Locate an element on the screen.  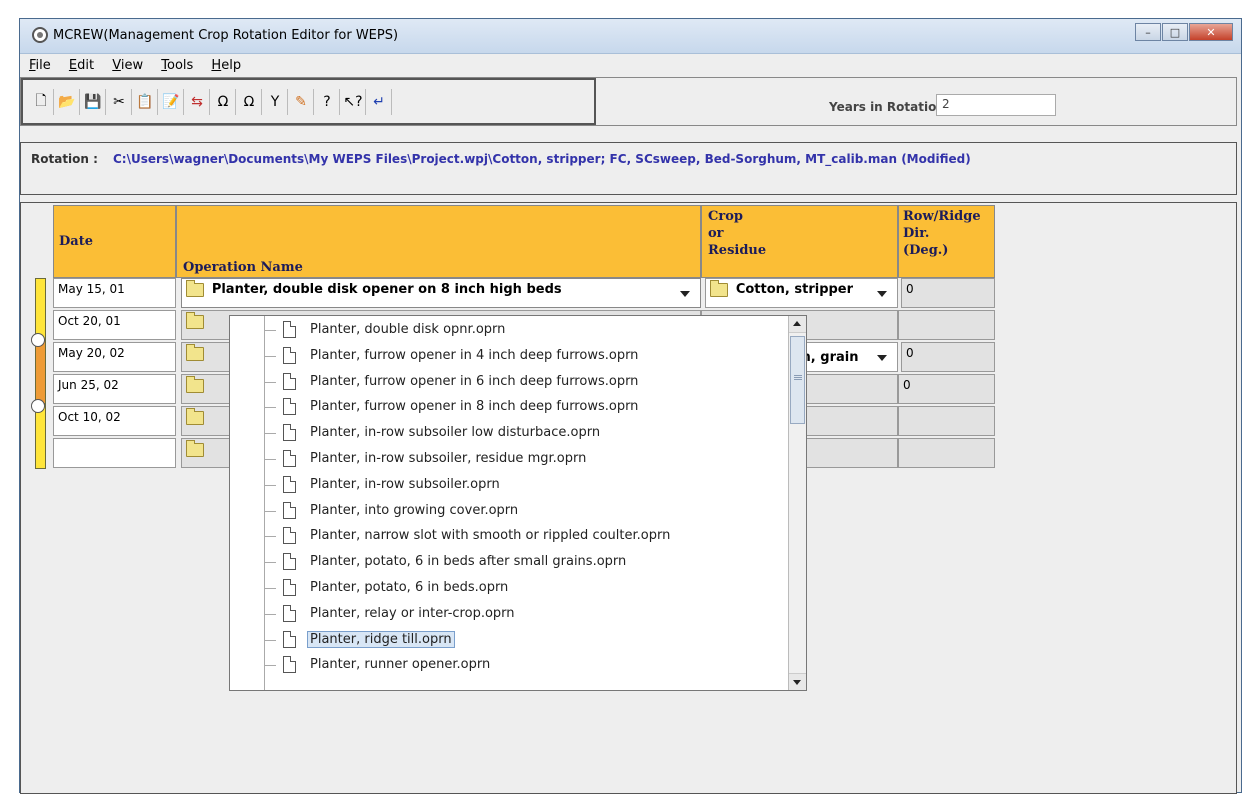
menu-tools: Tools is located at coordinates (177, 65).